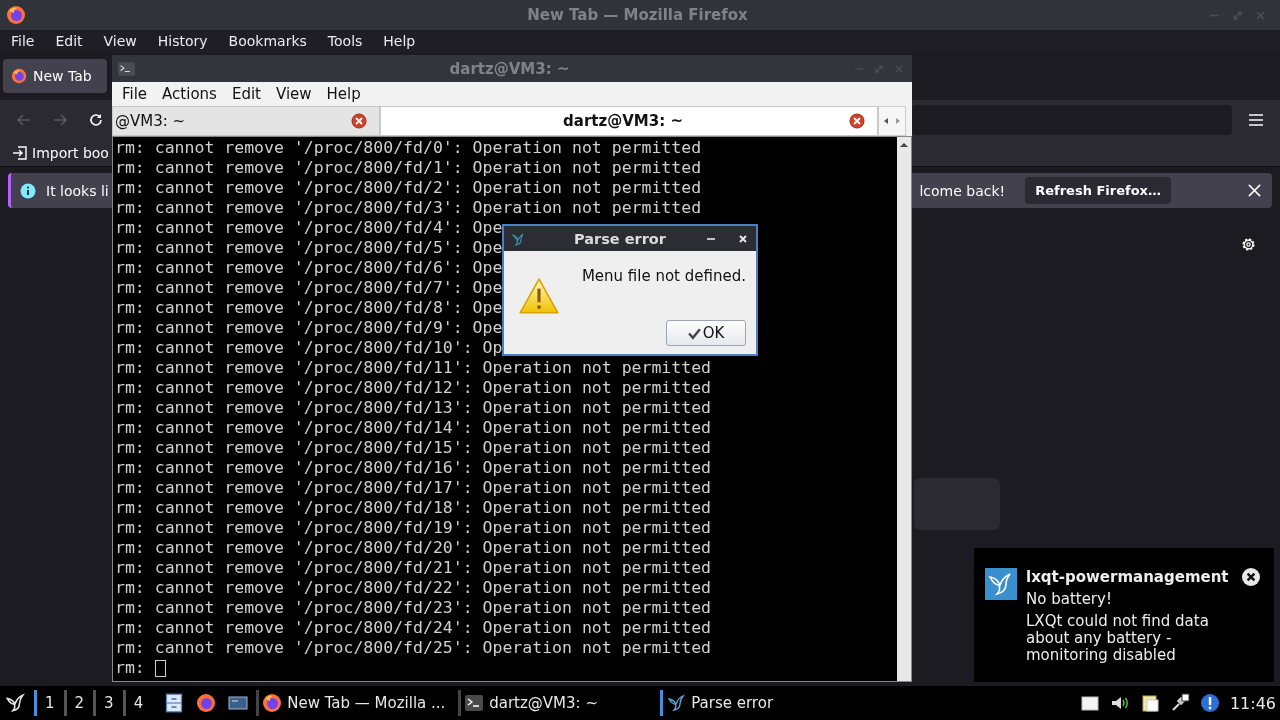 The image size is (1280, 720). What do you see at coordinates (413, 648) in the screenshot?
I see `terminal-line: rm: cannot remove '/proc/800/fd/25': Operation not permitted` at bounding box center [413, 648].